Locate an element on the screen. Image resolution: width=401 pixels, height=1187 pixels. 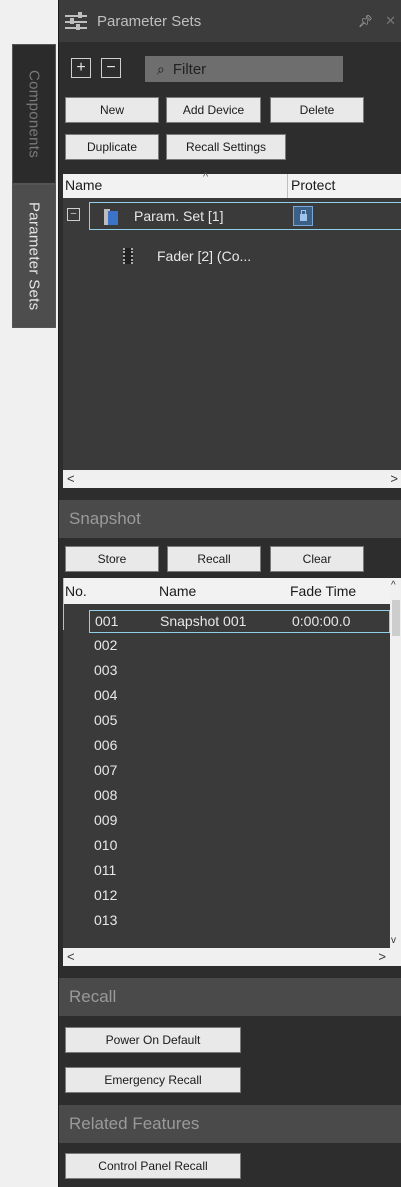
delete-button: Delete is located at coordinates (317, 110).